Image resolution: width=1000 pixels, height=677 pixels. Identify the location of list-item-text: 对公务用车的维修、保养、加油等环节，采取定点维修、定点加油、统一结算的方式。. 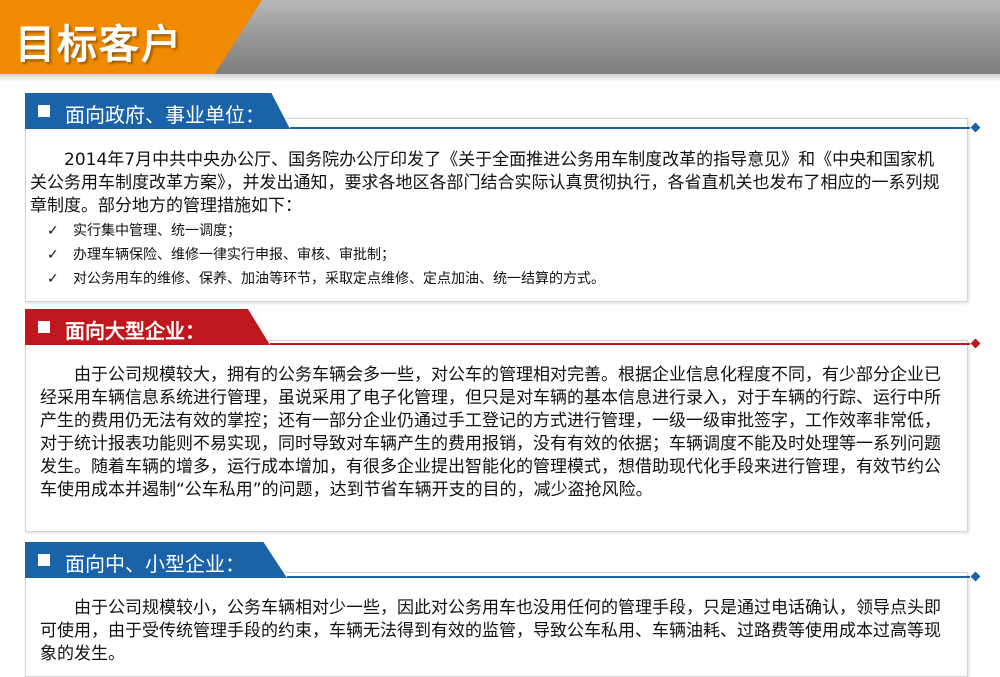
(339, 279).